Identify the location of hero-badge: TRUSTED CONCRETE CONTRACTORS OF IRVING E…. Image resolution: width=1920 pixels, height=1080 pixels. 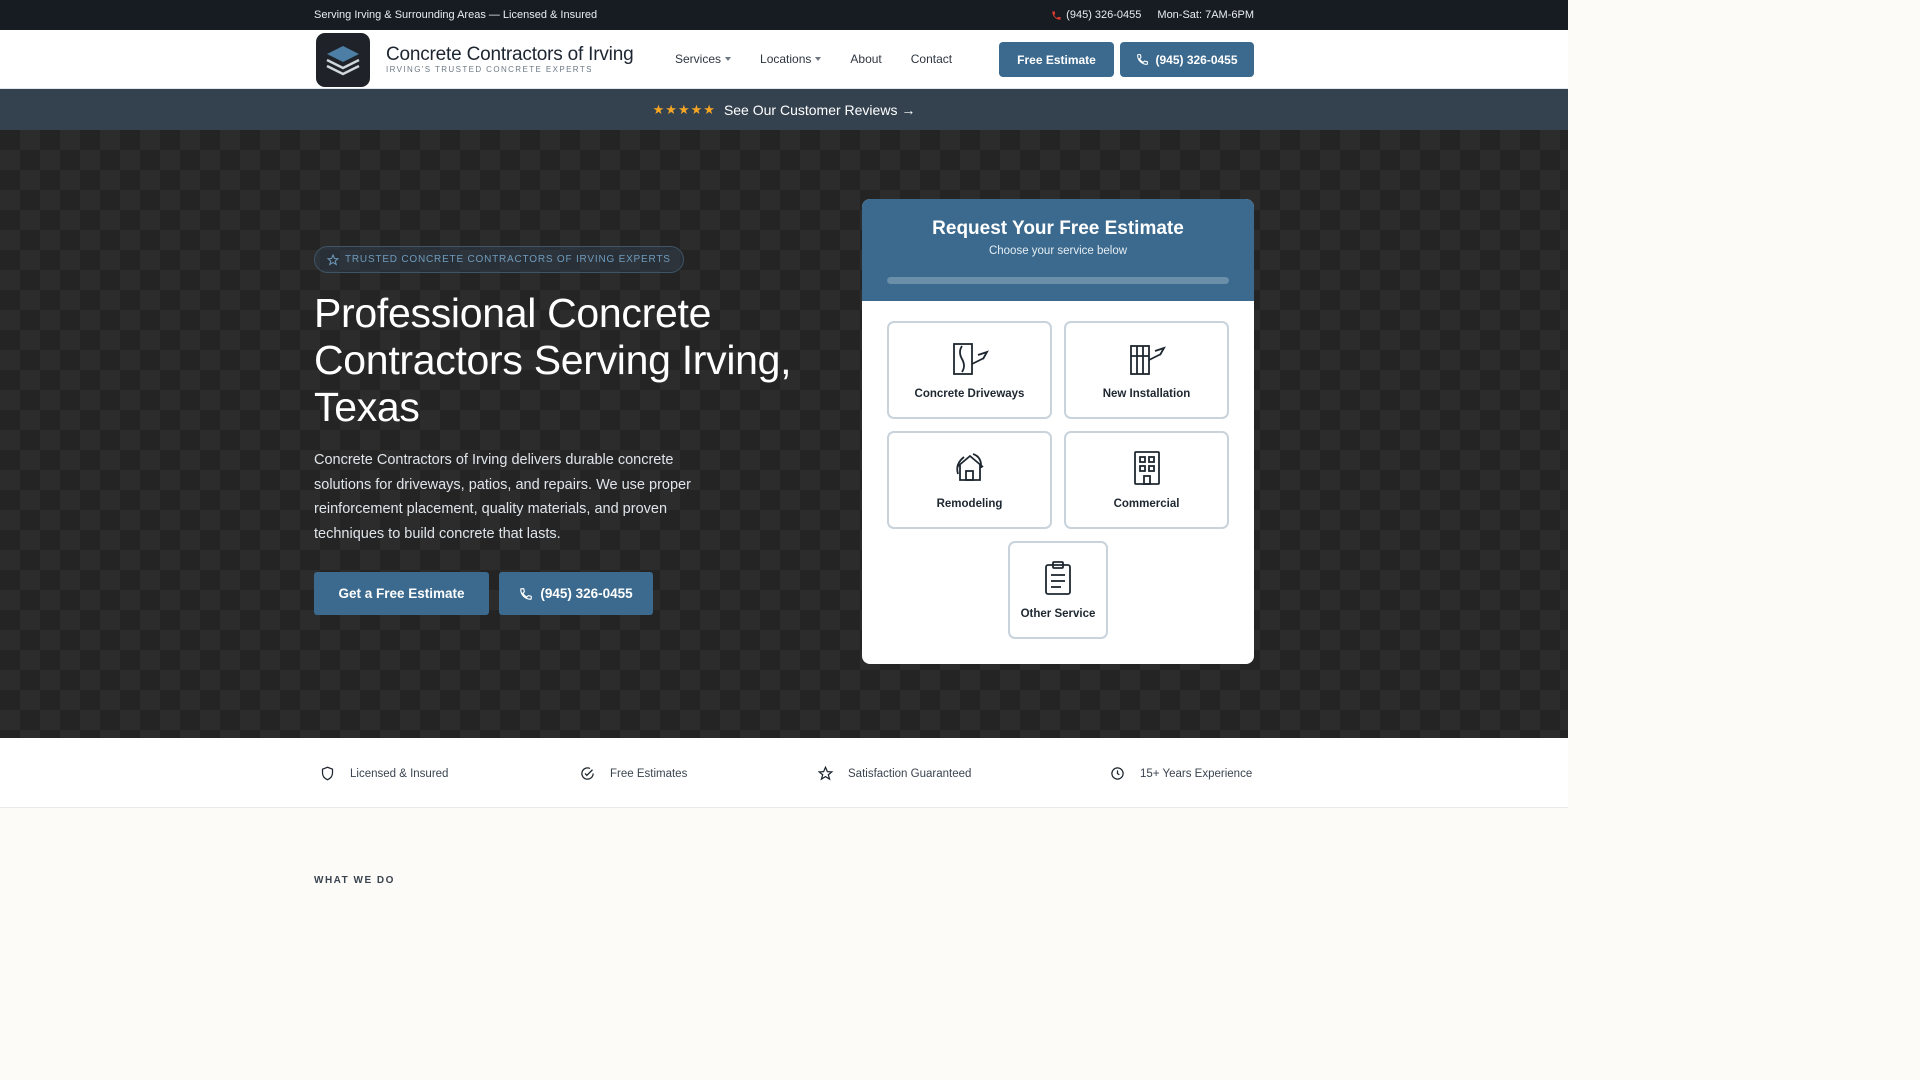
(499, 259).